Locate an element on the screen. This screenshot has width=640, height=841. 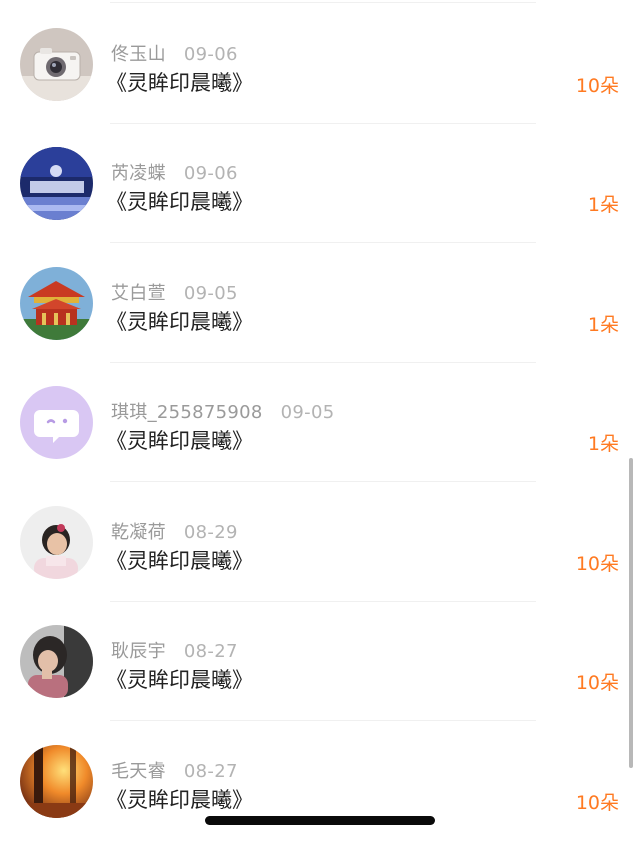
sender-line: 毛天睿 08-27 is located at coordinates (174, 770).